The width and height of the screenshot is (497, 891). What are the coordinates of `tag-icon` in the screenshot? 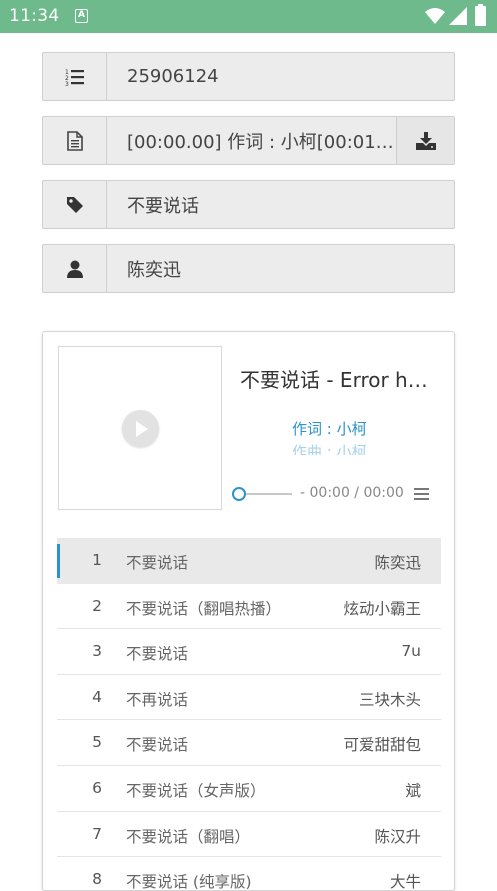 It's located at (75, 204).